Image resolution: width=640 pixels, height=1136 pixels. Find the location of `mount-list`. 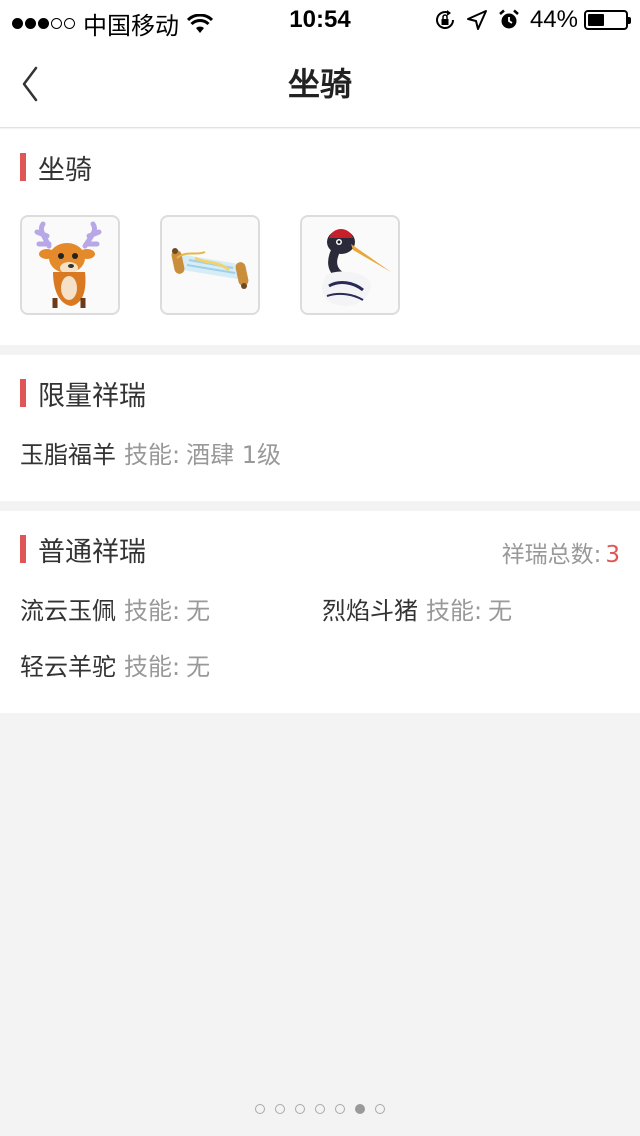

mount-list is located at coordinates (230, 265).